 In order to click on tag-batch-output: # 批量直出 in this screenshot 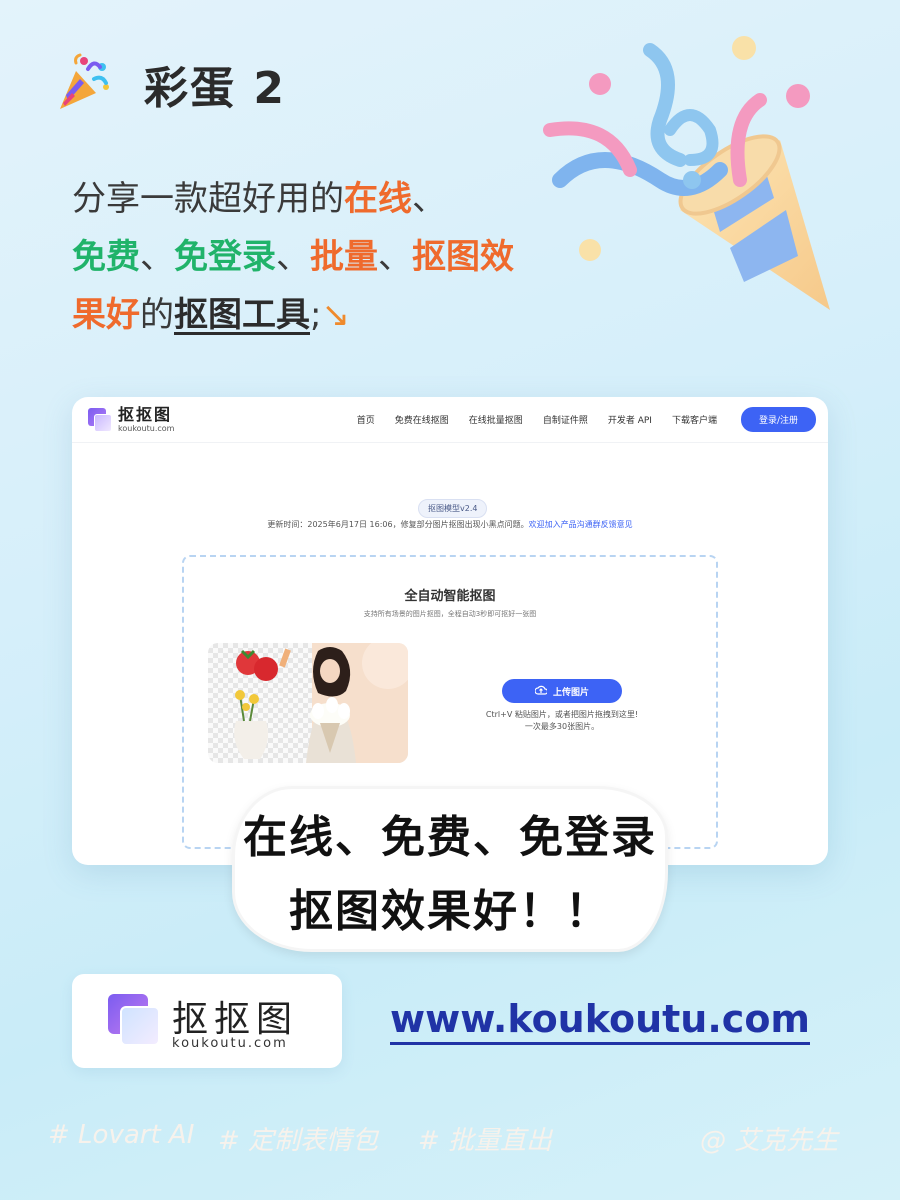, I will do `click(485, 1141)`.